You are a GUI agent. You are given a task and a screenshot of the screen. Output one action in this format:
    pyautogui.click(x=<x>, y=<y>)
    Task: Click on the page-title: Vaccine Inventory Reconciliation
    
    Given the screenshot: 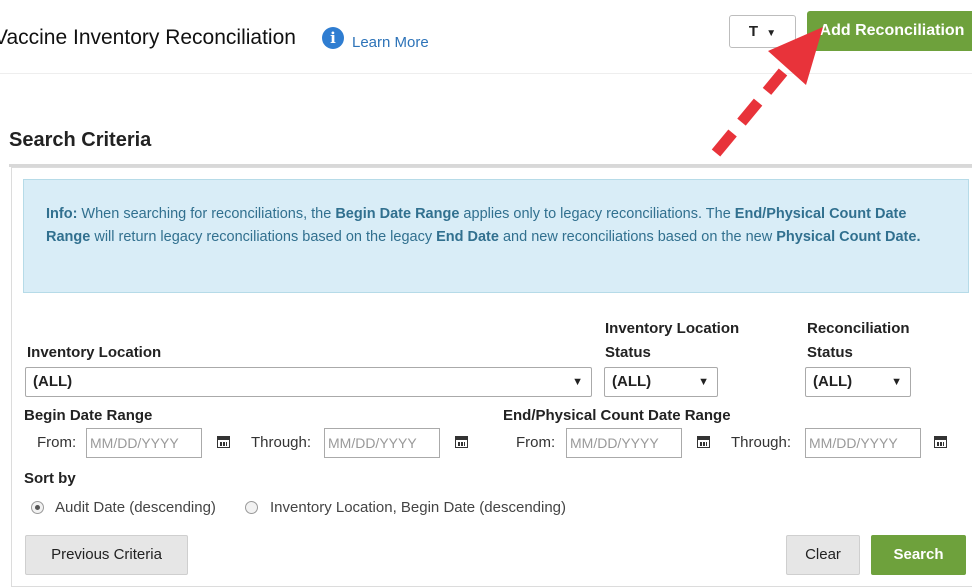 What is the action you would take?
    pyautogui.click(x=148, y=37)
    